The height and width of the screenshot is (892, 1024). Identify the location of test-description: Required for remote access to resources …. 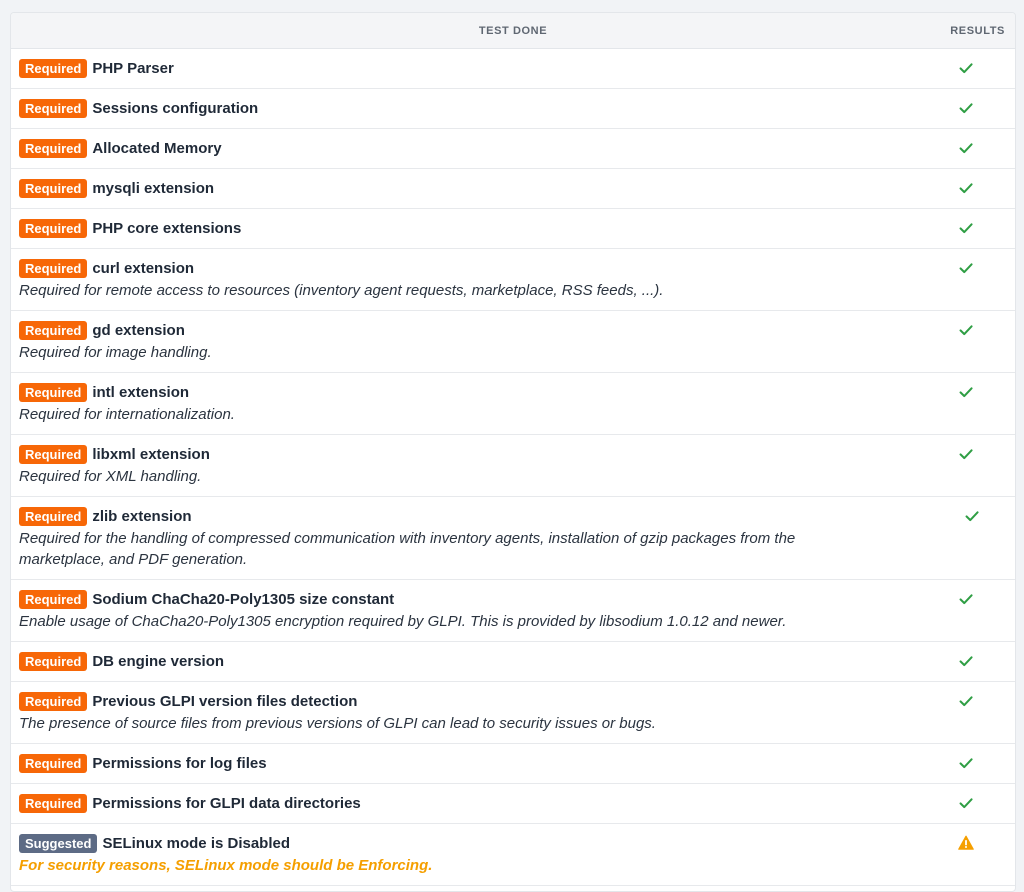
(341, 290).